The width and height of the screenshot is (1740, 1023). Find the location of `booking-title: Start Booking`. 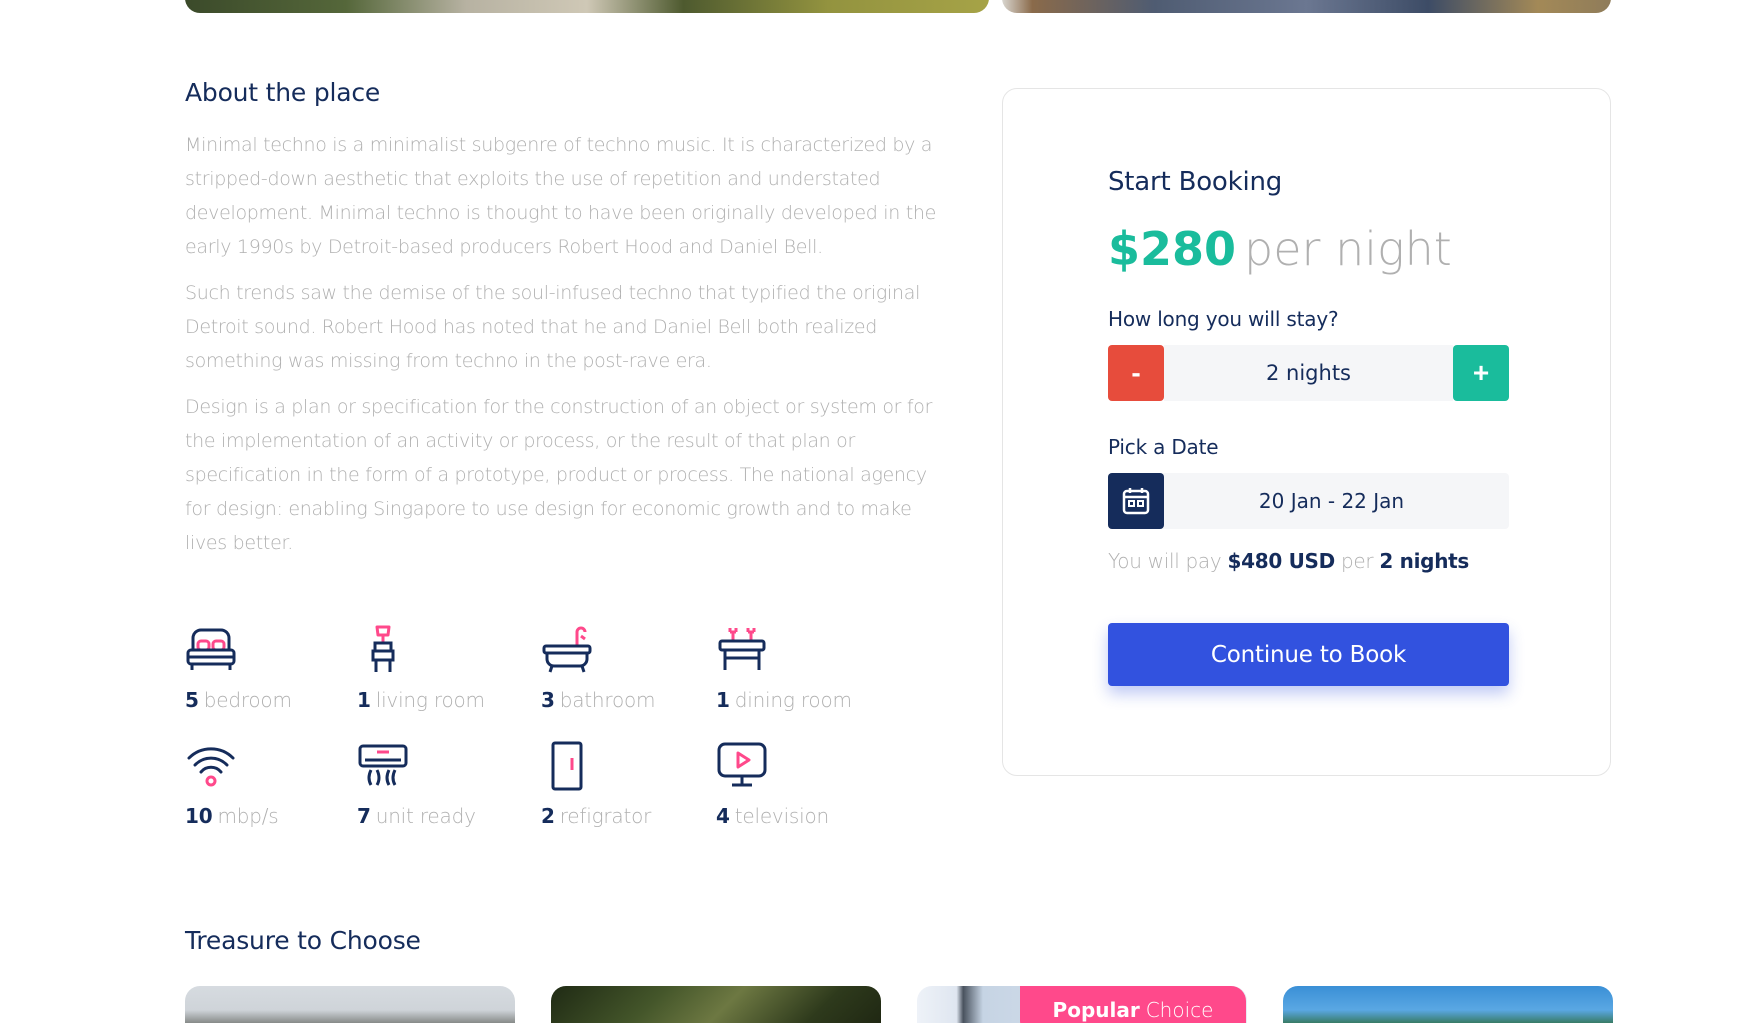

booking-title: Start Booking is located at coordinates (1195, 182).